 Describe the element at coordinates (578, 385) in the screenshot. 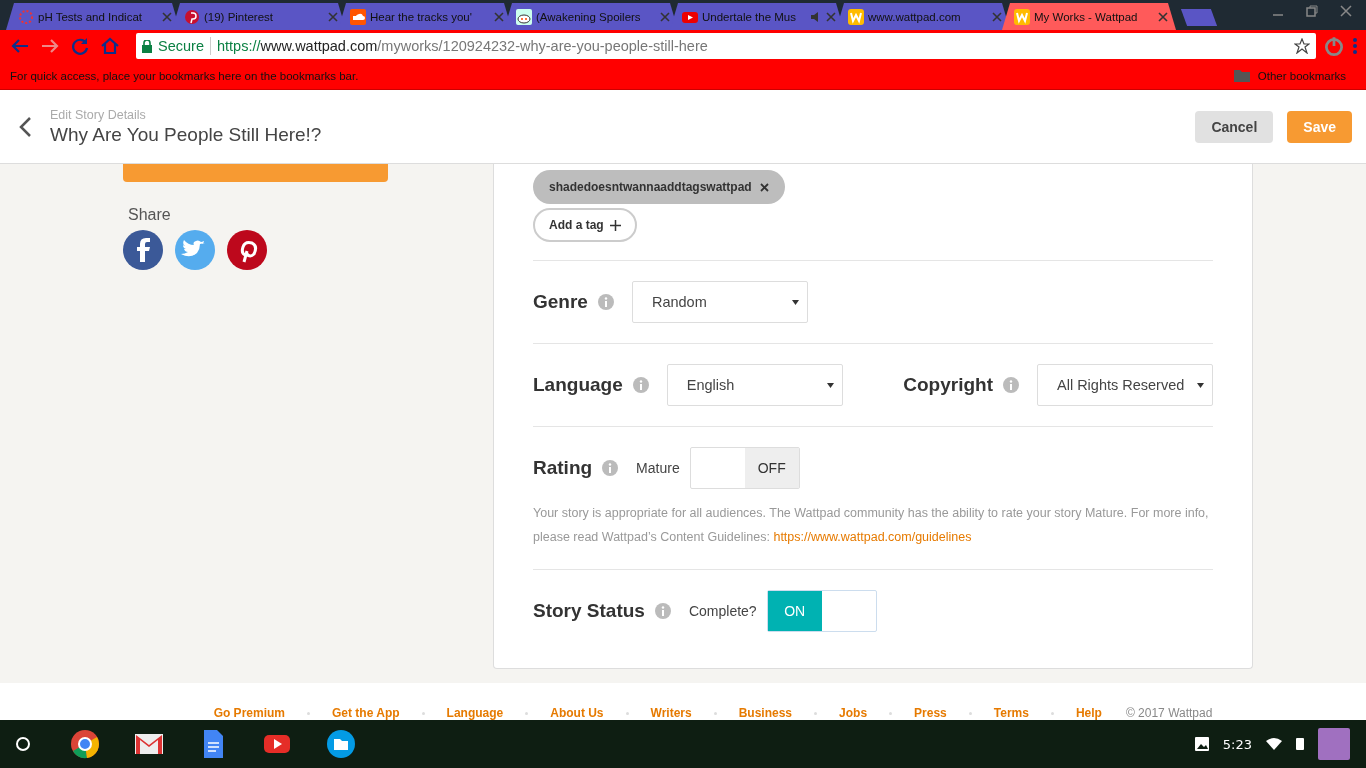

I see `field-label: Language` at that location.